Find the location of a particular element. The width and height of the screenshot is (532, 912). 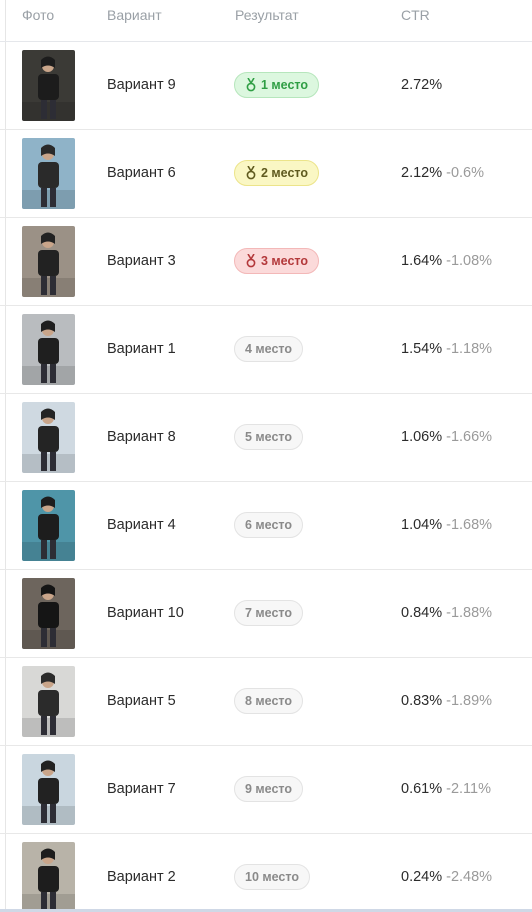

place-label: 6 место is located at coordinates (269, 525).